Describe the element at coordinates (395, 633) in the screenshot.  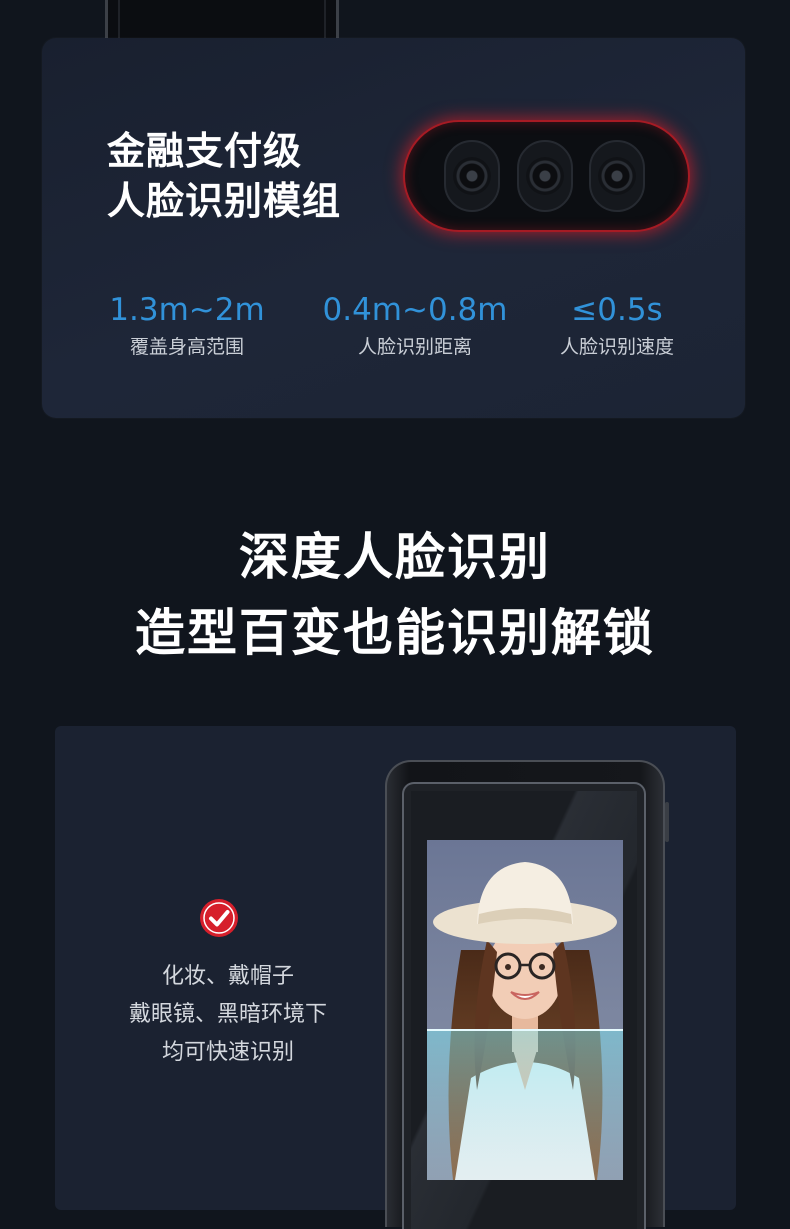
I see `headline-line: 造型百变也能识别解锁` at that location.